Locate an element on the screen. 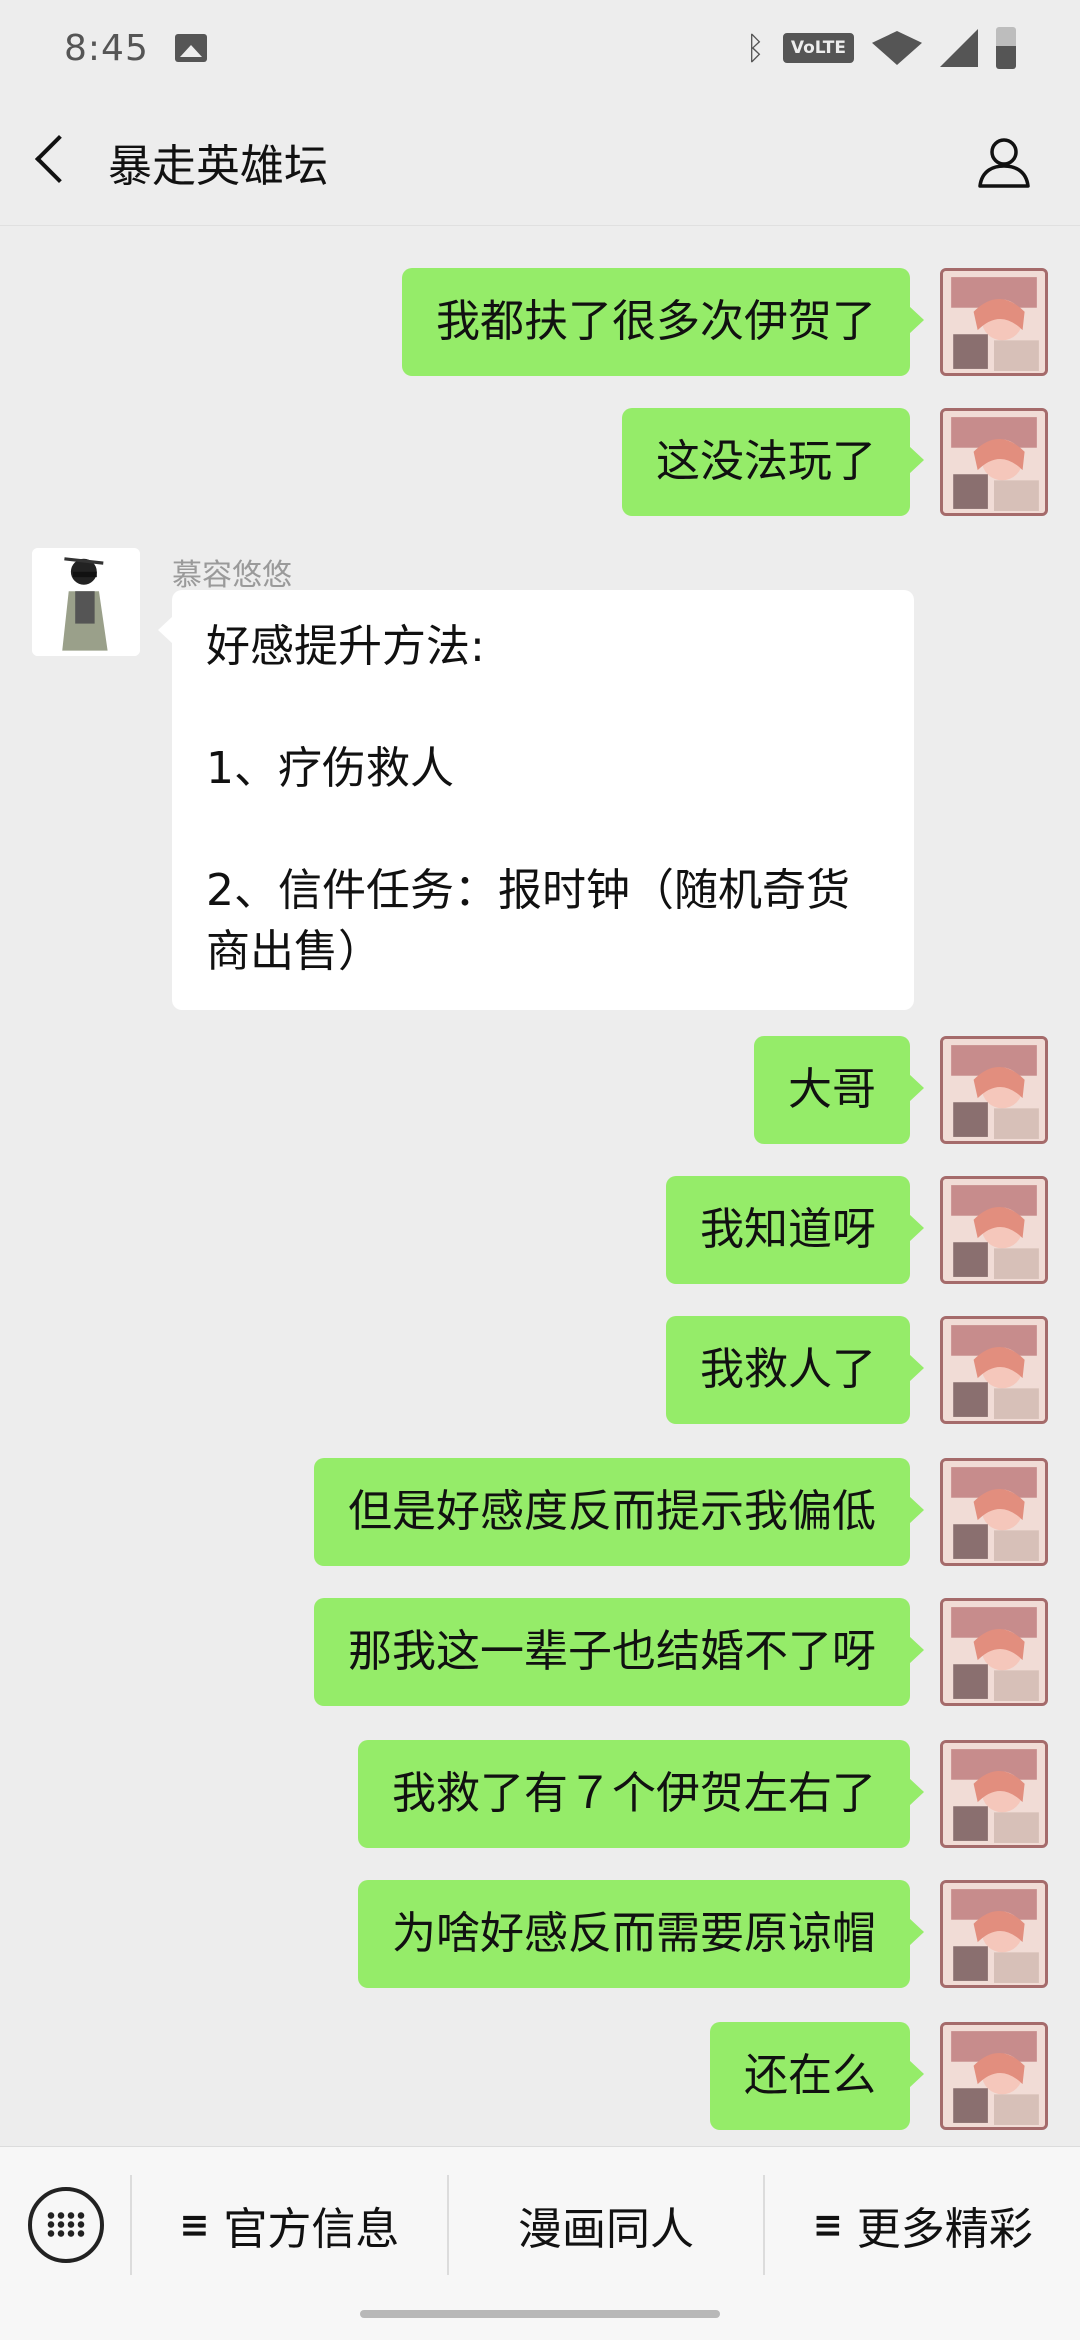  message-row-self: 但是好感度反而提示我偏低 is located at coordinates (681, 1512).